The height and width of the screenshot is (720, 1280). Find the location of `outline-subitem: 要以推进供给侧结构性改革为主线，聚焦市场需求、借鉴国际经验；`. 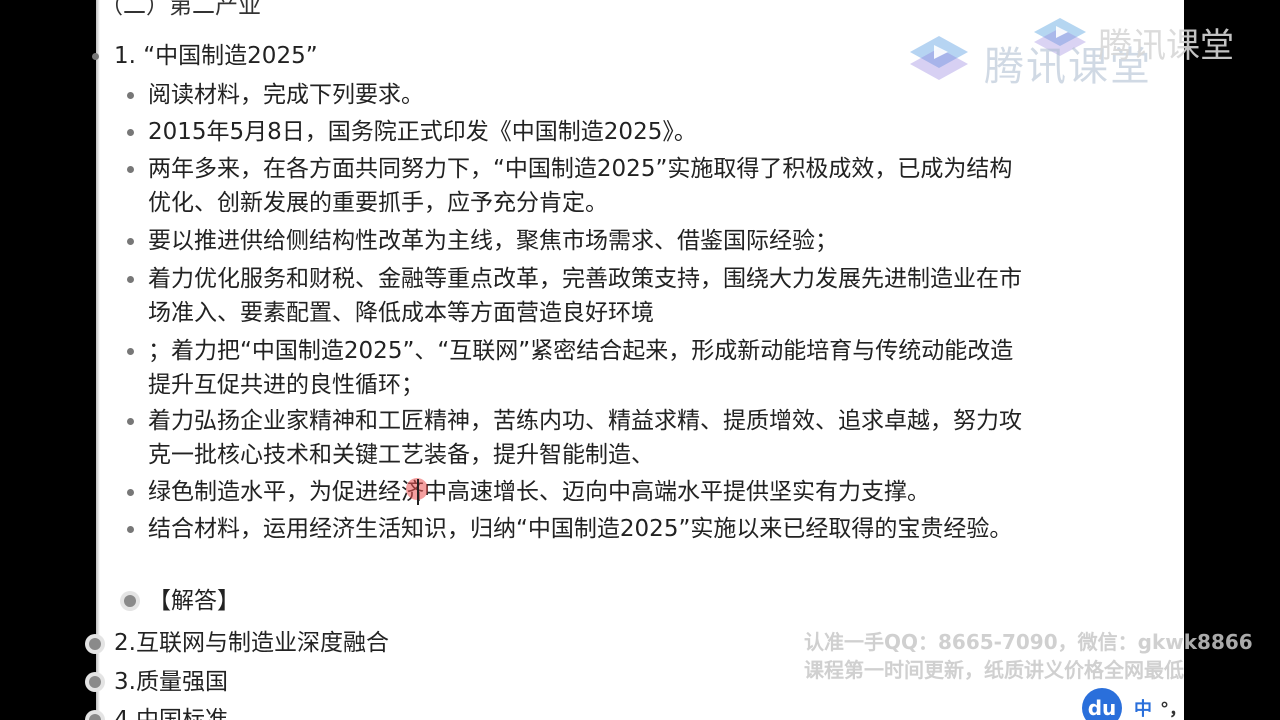

outline-subitem: 要以推进供给侧结构性改革为主线，聚焦市场需求、借鉴国际经验； is located at coordinates (588, 241).